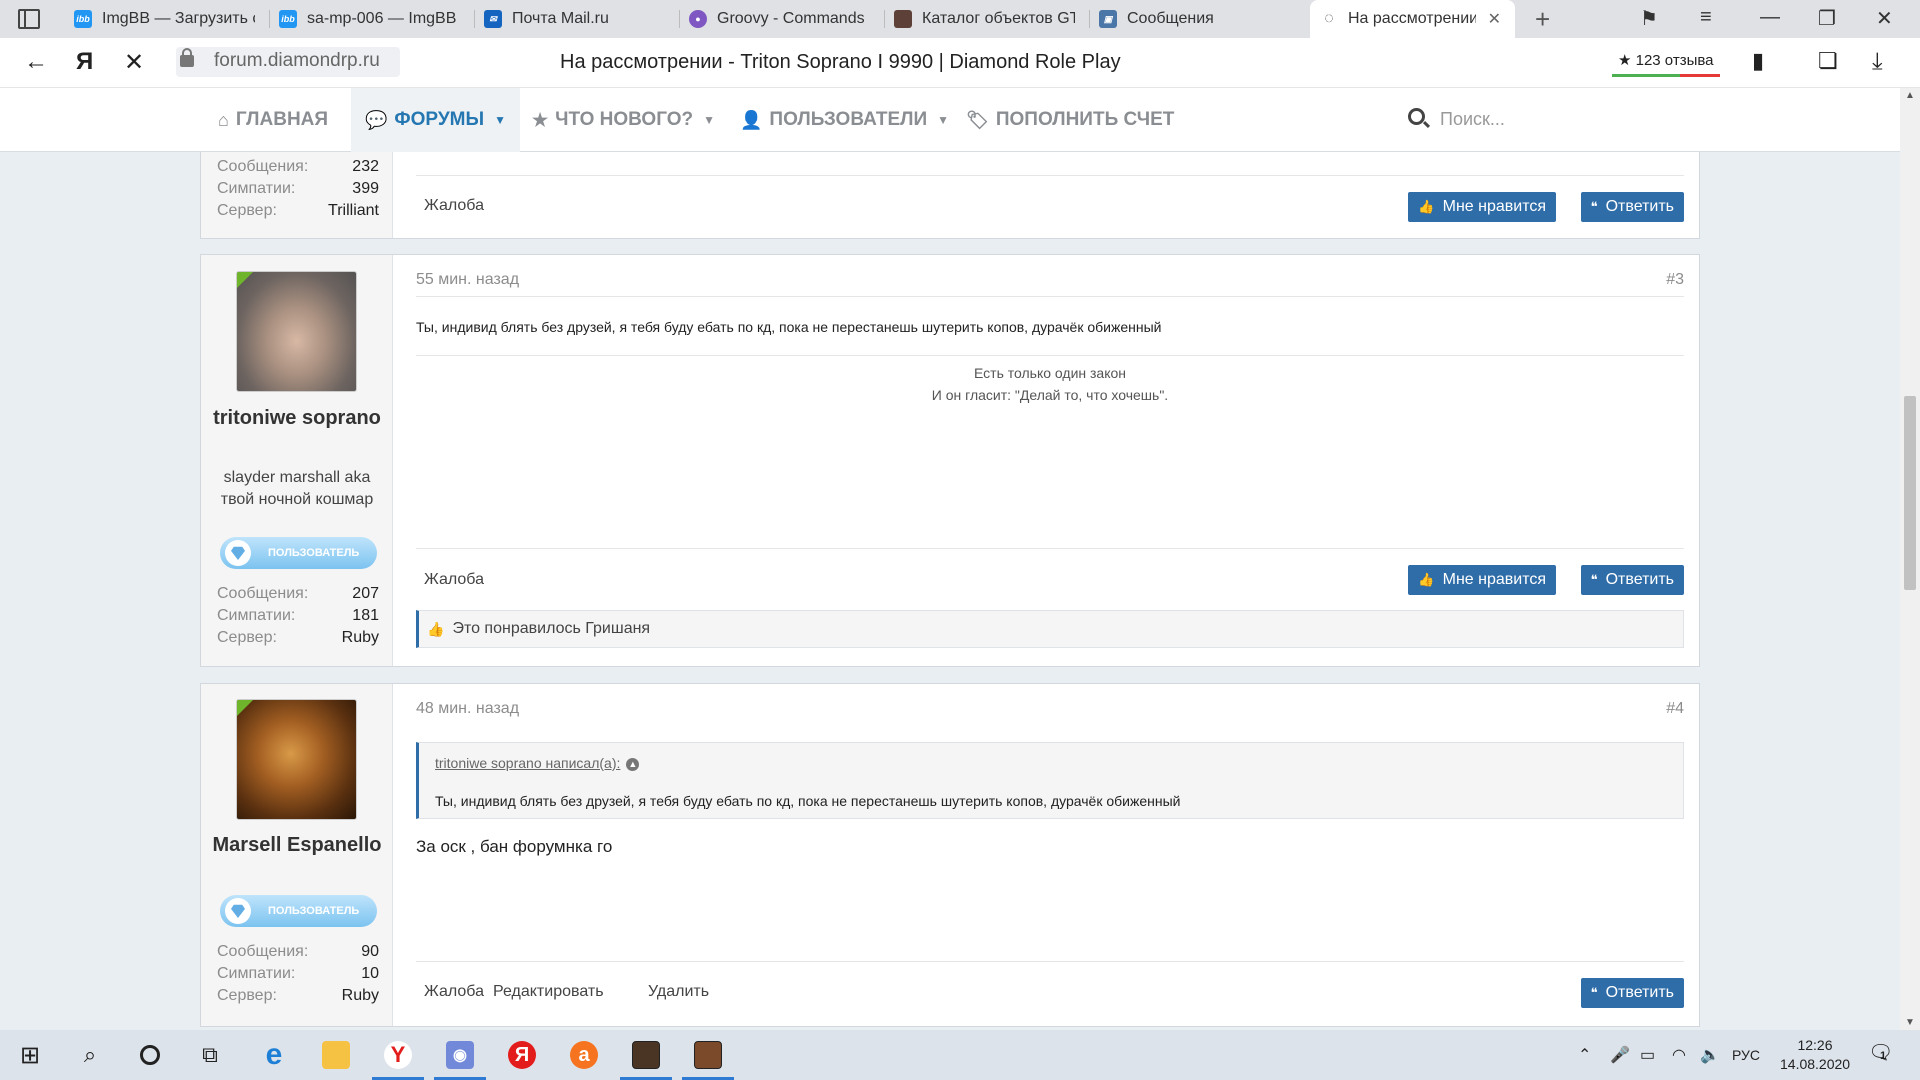 This screenshot has height=1080, width=1920. Describe the element at coordinates (1191, 19) in the screenshot. I see `browser-tab-messages: ▣ Сообщения` at that location.